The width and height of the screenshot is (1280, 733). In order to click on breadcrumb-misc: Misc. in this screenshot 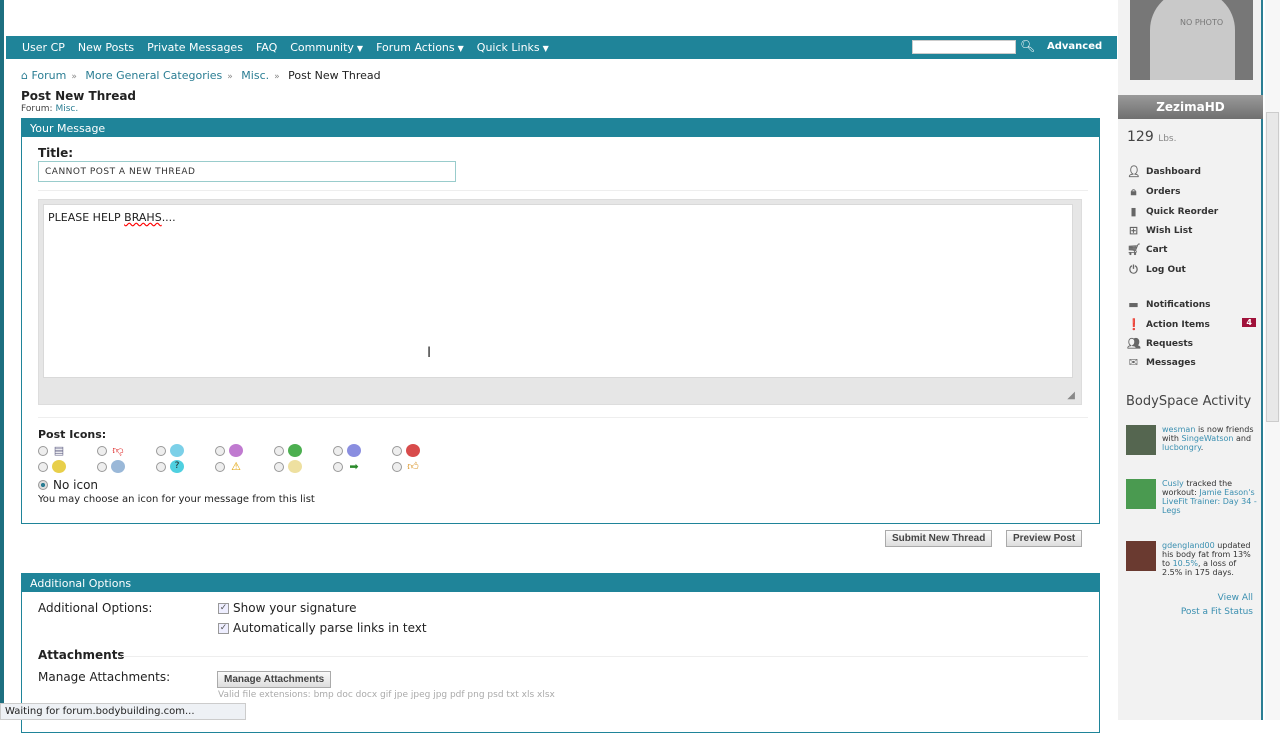, I will do `click(255, 75)`.